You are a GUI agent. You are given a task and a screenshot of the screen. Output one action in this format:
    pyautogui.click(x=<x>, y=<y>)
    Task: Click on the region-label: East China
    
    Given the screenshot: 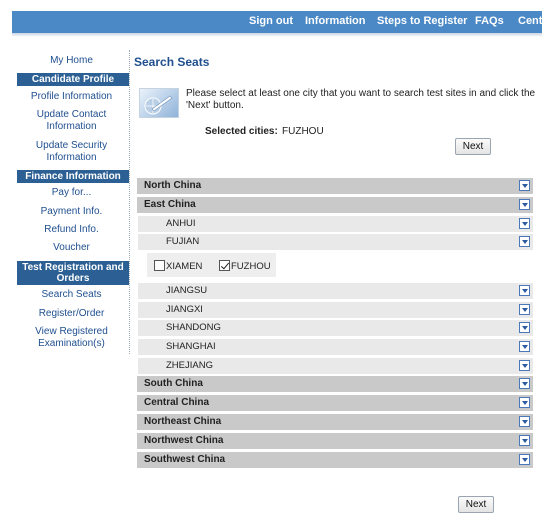 What is the action you would take?
    pyautogui.click(x=170, y=204)
    